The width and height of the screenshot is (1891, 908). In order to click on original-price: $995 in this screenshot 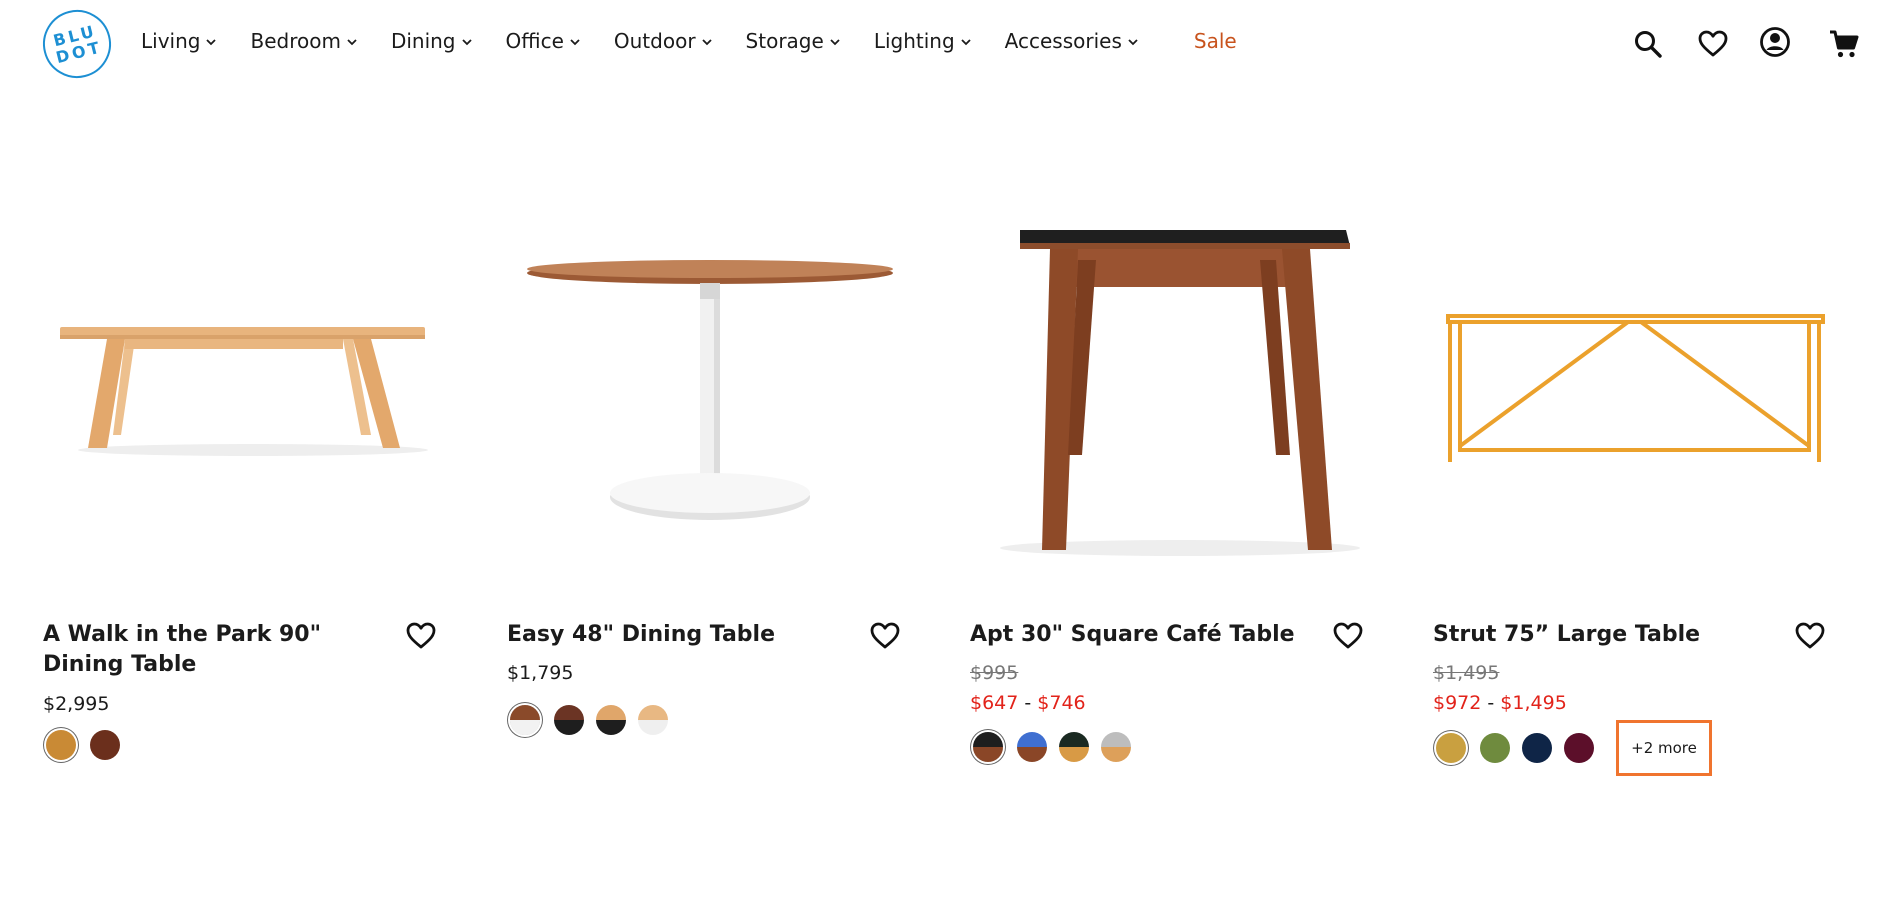, I will do `click(994, 673)`.